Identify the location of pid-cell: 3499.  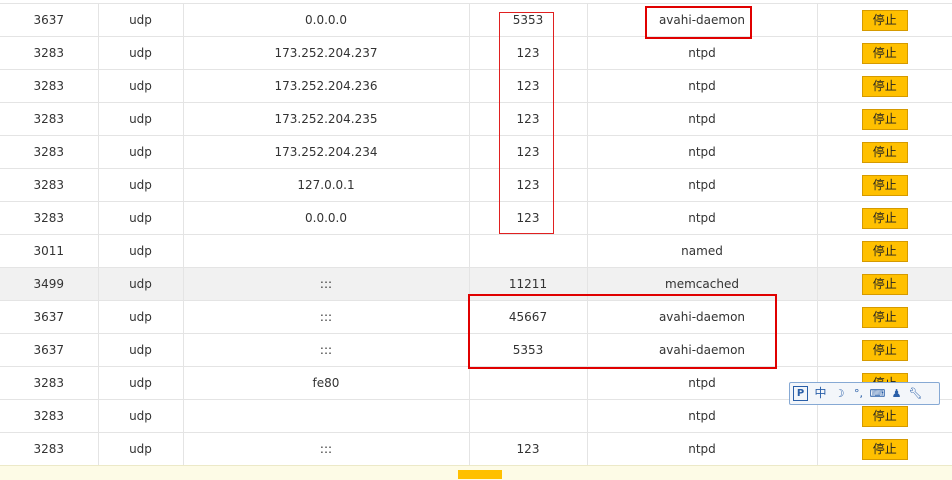
(49, 284).